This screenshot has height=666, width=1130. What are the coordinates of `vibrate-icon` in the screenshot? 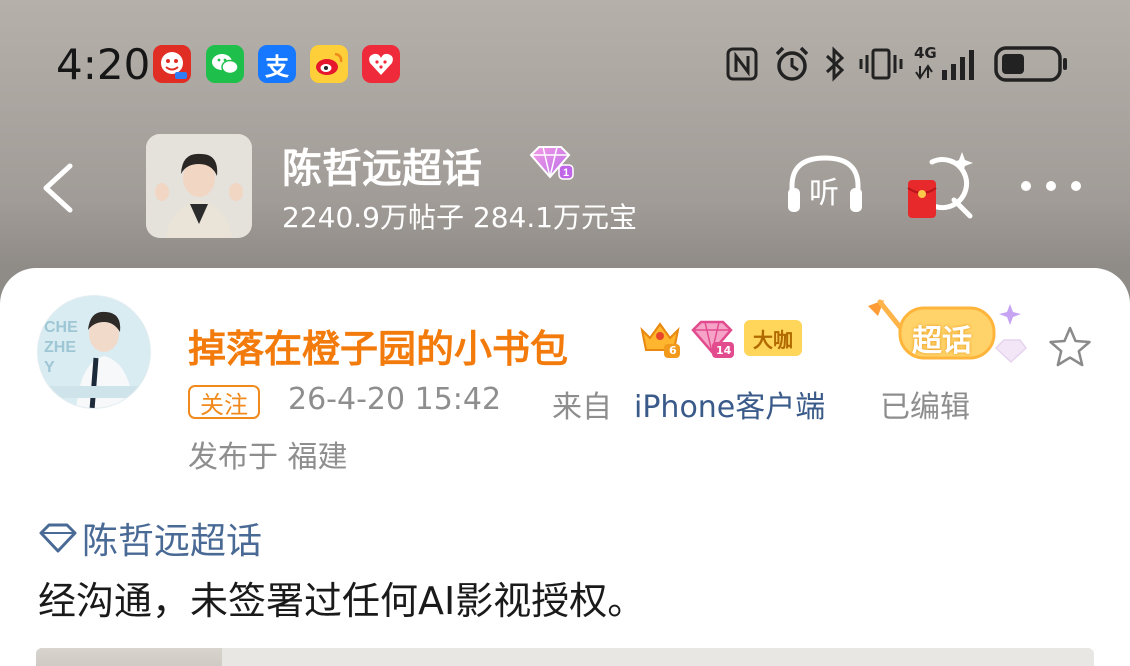 It's located at (881, 64).